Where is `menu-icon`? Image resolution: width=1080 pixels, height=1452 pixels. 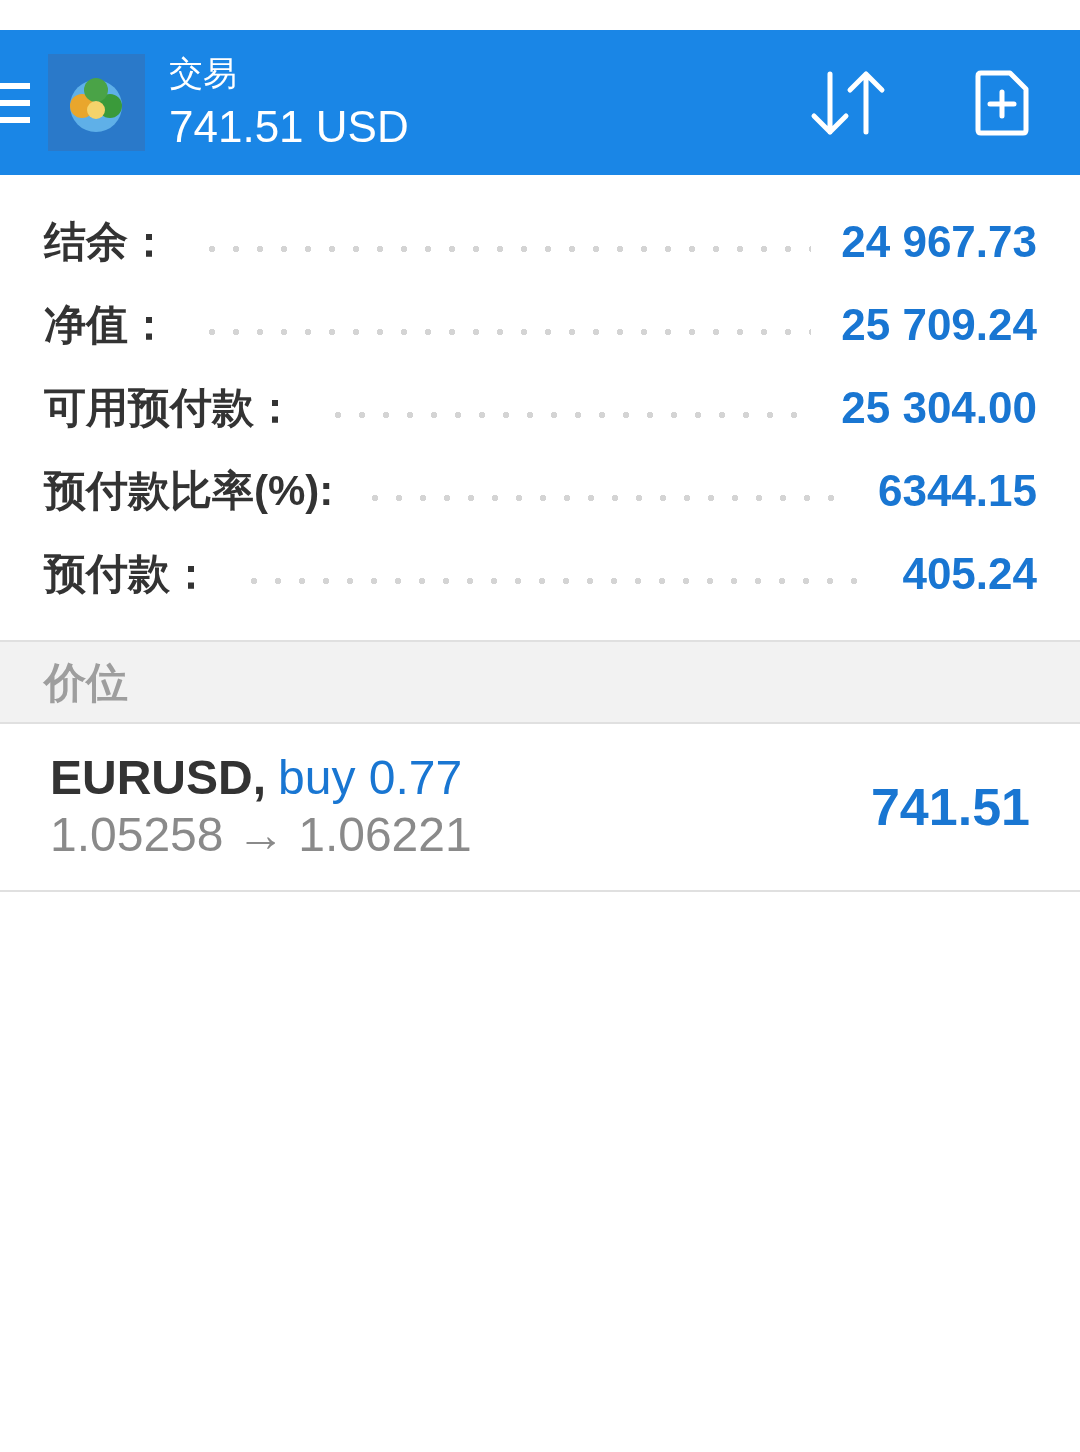 menu-icon is located at coordinates (15, 102).